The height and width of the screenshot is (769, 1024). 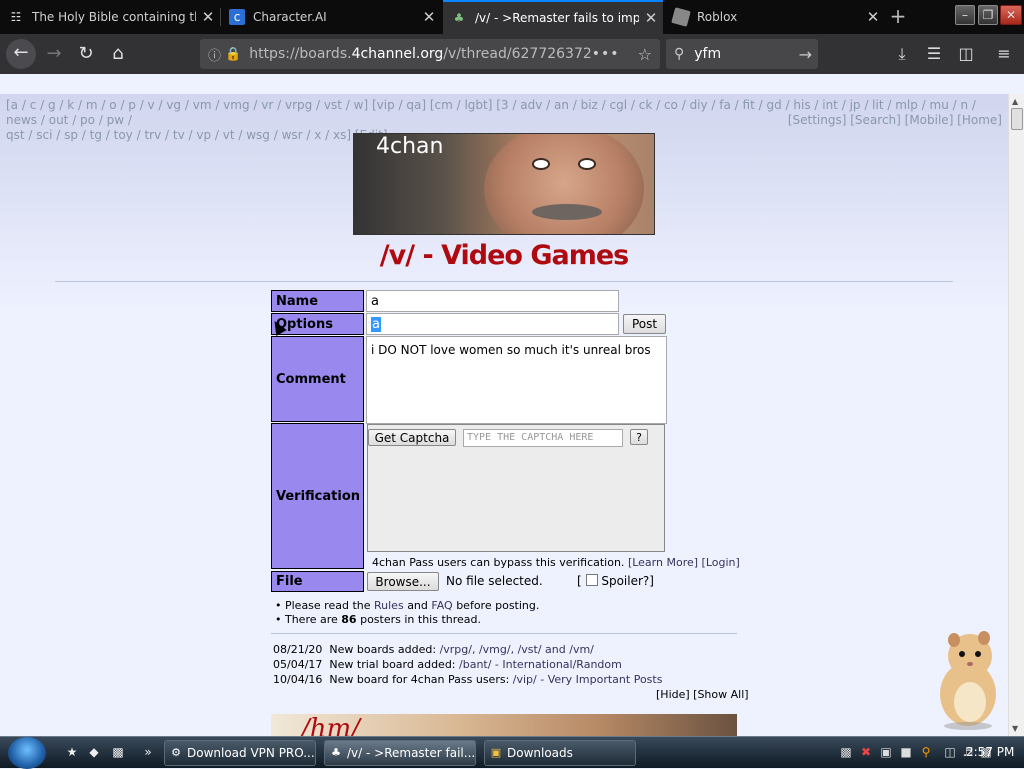 I want to click on tab-character-ai: c Character.AI ✕, so click(x=331, y=17).